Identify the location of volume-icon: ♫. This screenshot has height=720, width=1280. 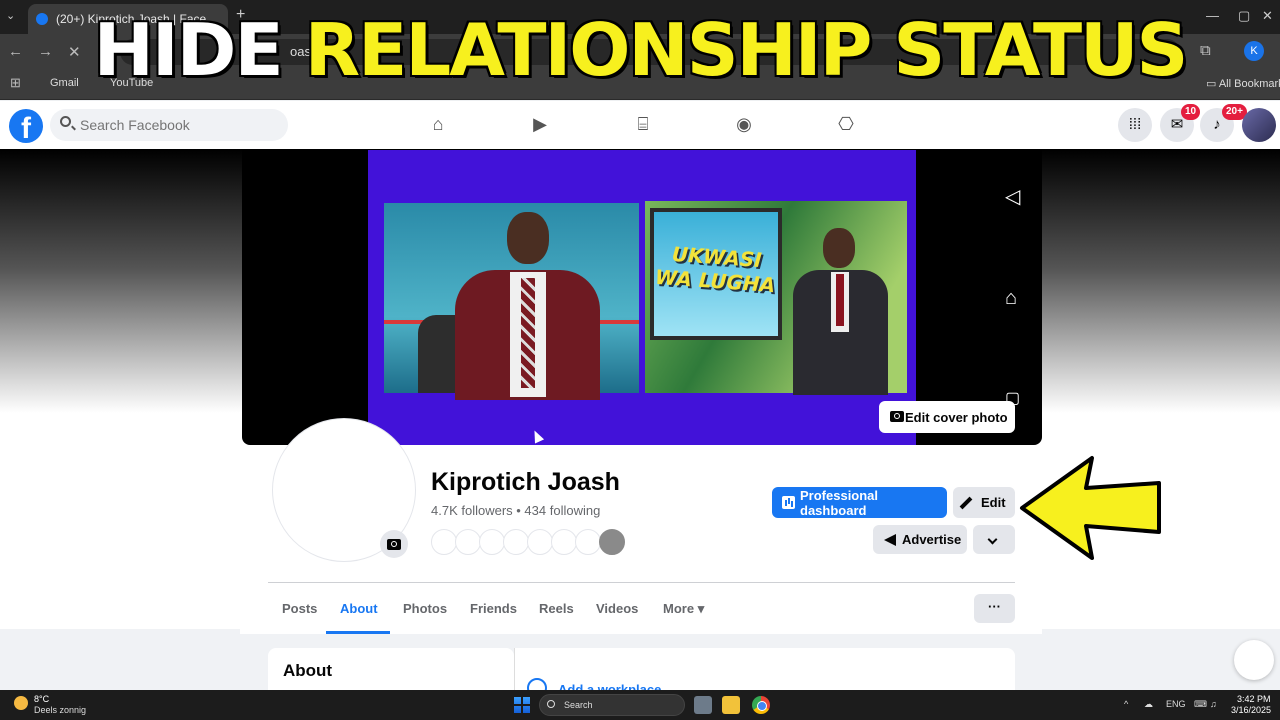
(1213, 704).